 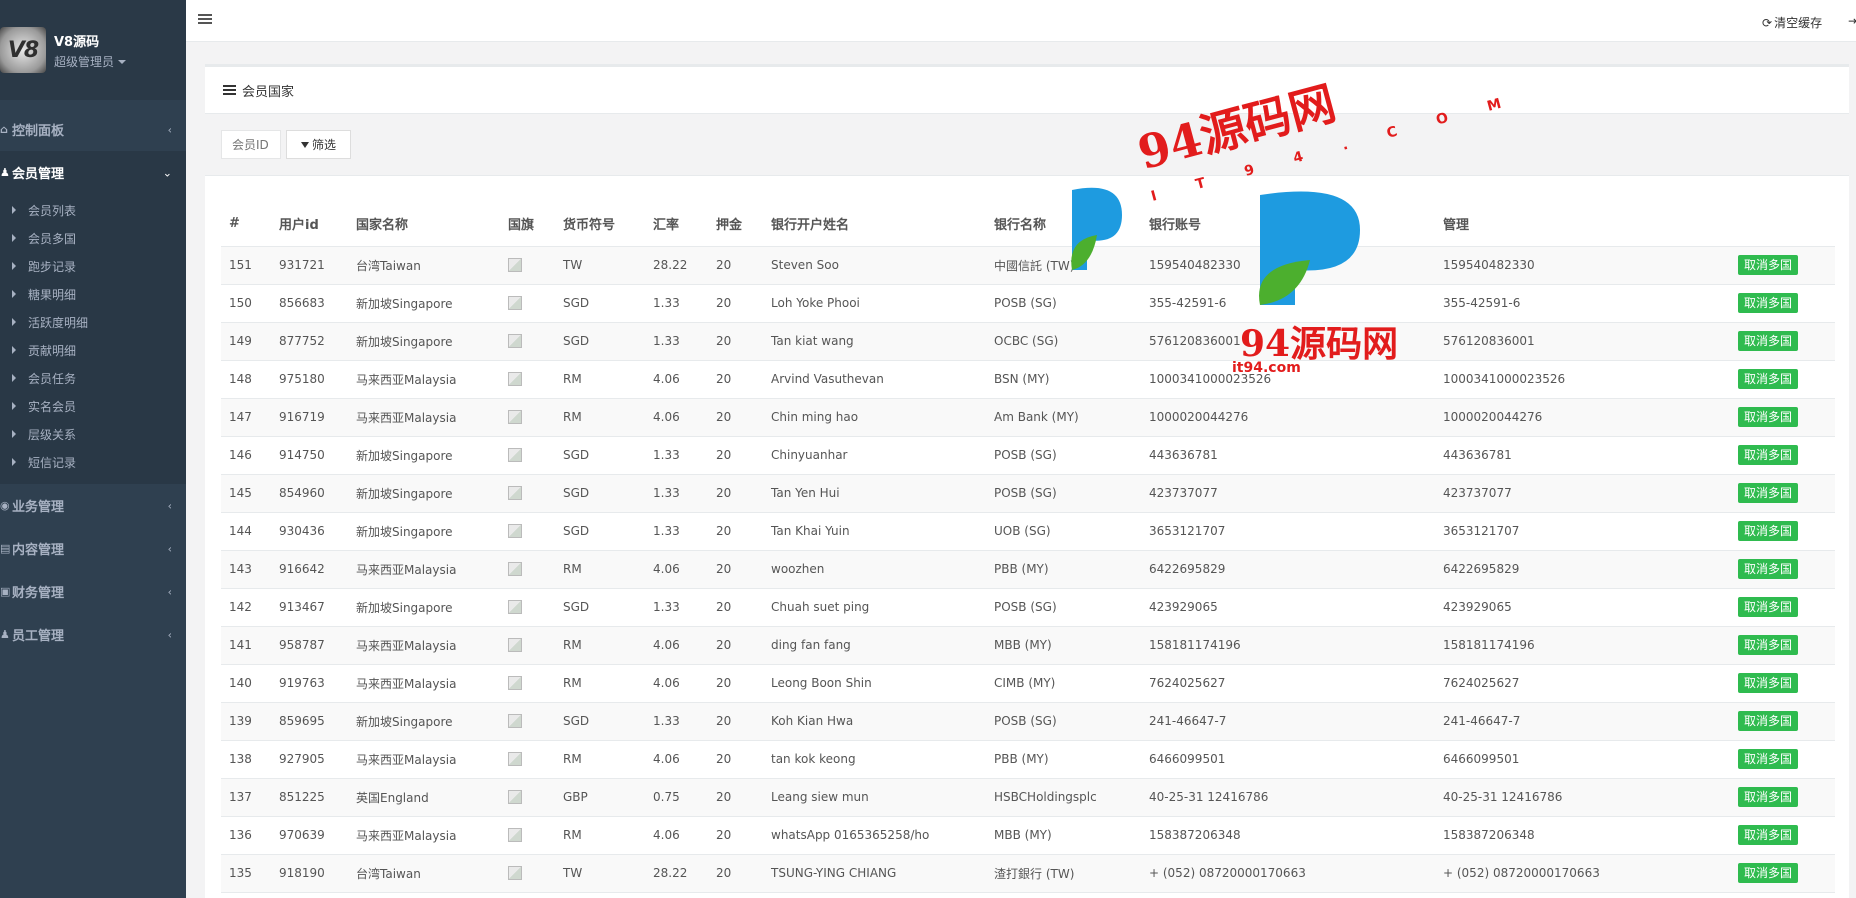 What do you see at coordinates (424, 264) in the screenshot?
I see `cell-country-name: 台湾Taiwan` at bounding box center [424, 264].